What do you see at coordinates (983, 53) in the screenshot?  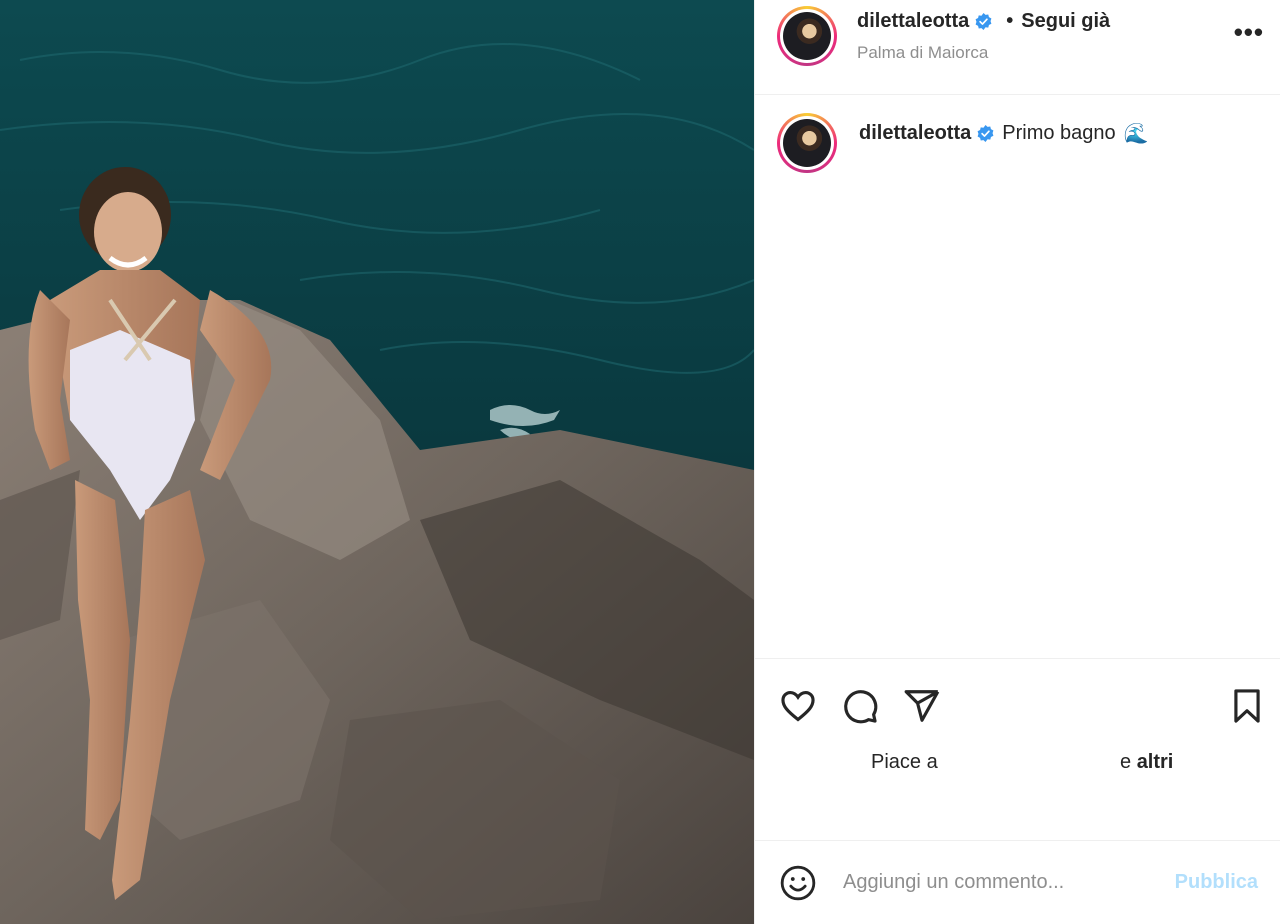 I see `post-location: Palma di Maiorca` at bounding box center [983, 53].